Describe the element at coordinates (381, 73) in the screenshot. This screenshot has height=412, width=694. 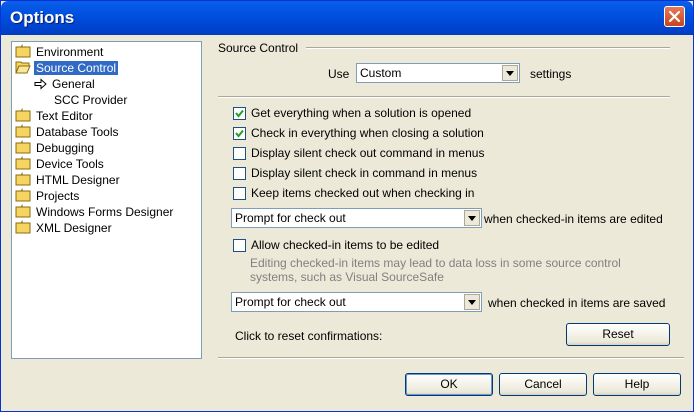
I see `settings-combo-value: Custom` at that location.